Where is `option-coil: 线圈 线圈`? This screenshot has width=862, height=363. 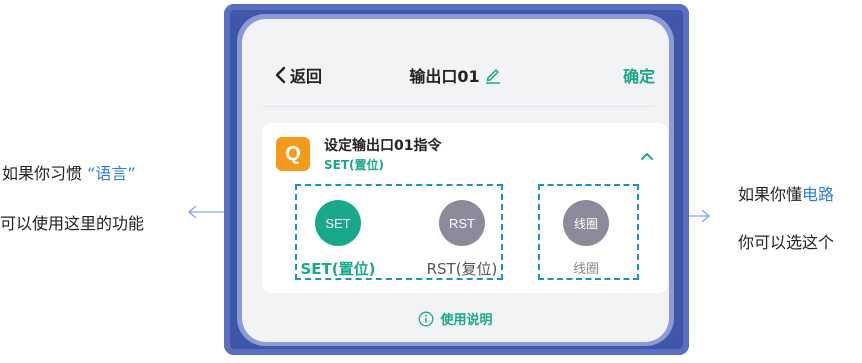 option-coil: 线圈 线圈 is located at coordinates (586, 238).